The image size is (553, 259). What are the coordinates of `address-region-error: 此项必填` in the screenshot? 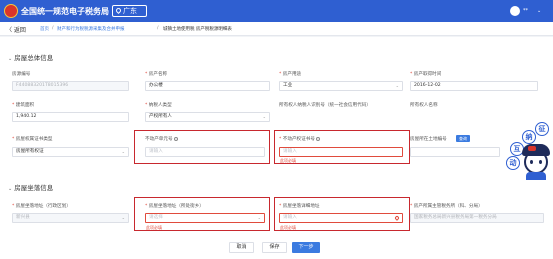 It's located at (154, 227).